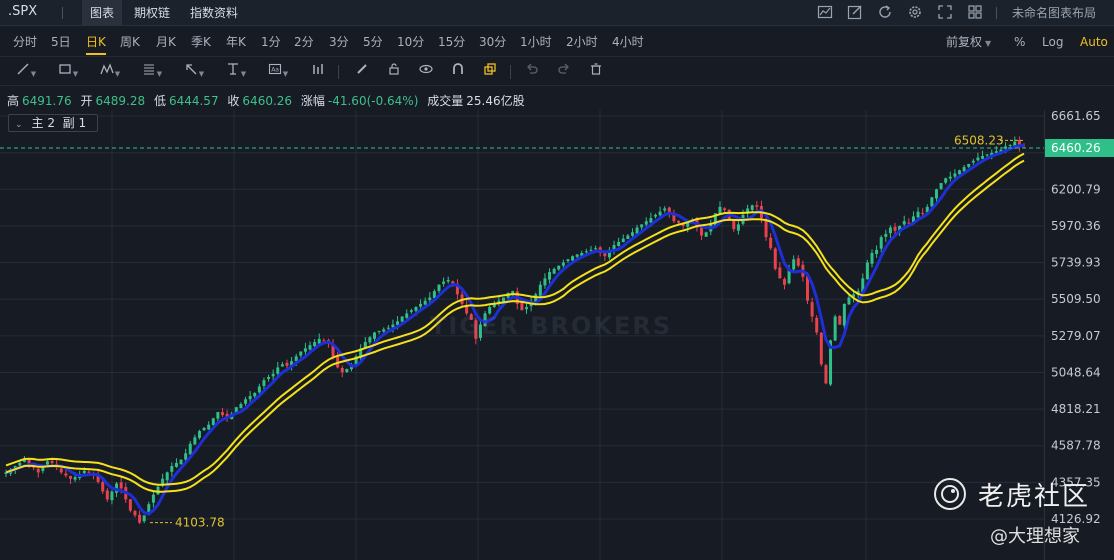 This screenshot has height=560, width=1114. Describe the element at coordinates (194, 72) in the screenshot. I see `arrow-icon: ▼` at that location.